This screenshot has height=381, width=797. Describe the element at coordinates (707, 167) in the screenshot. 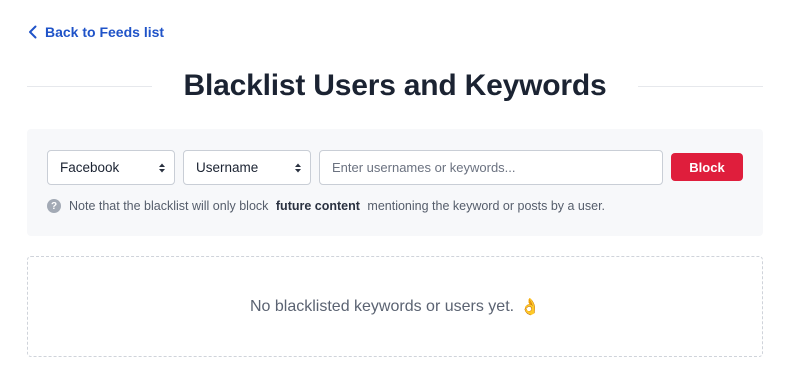

I see `block-button: Block` at that location.